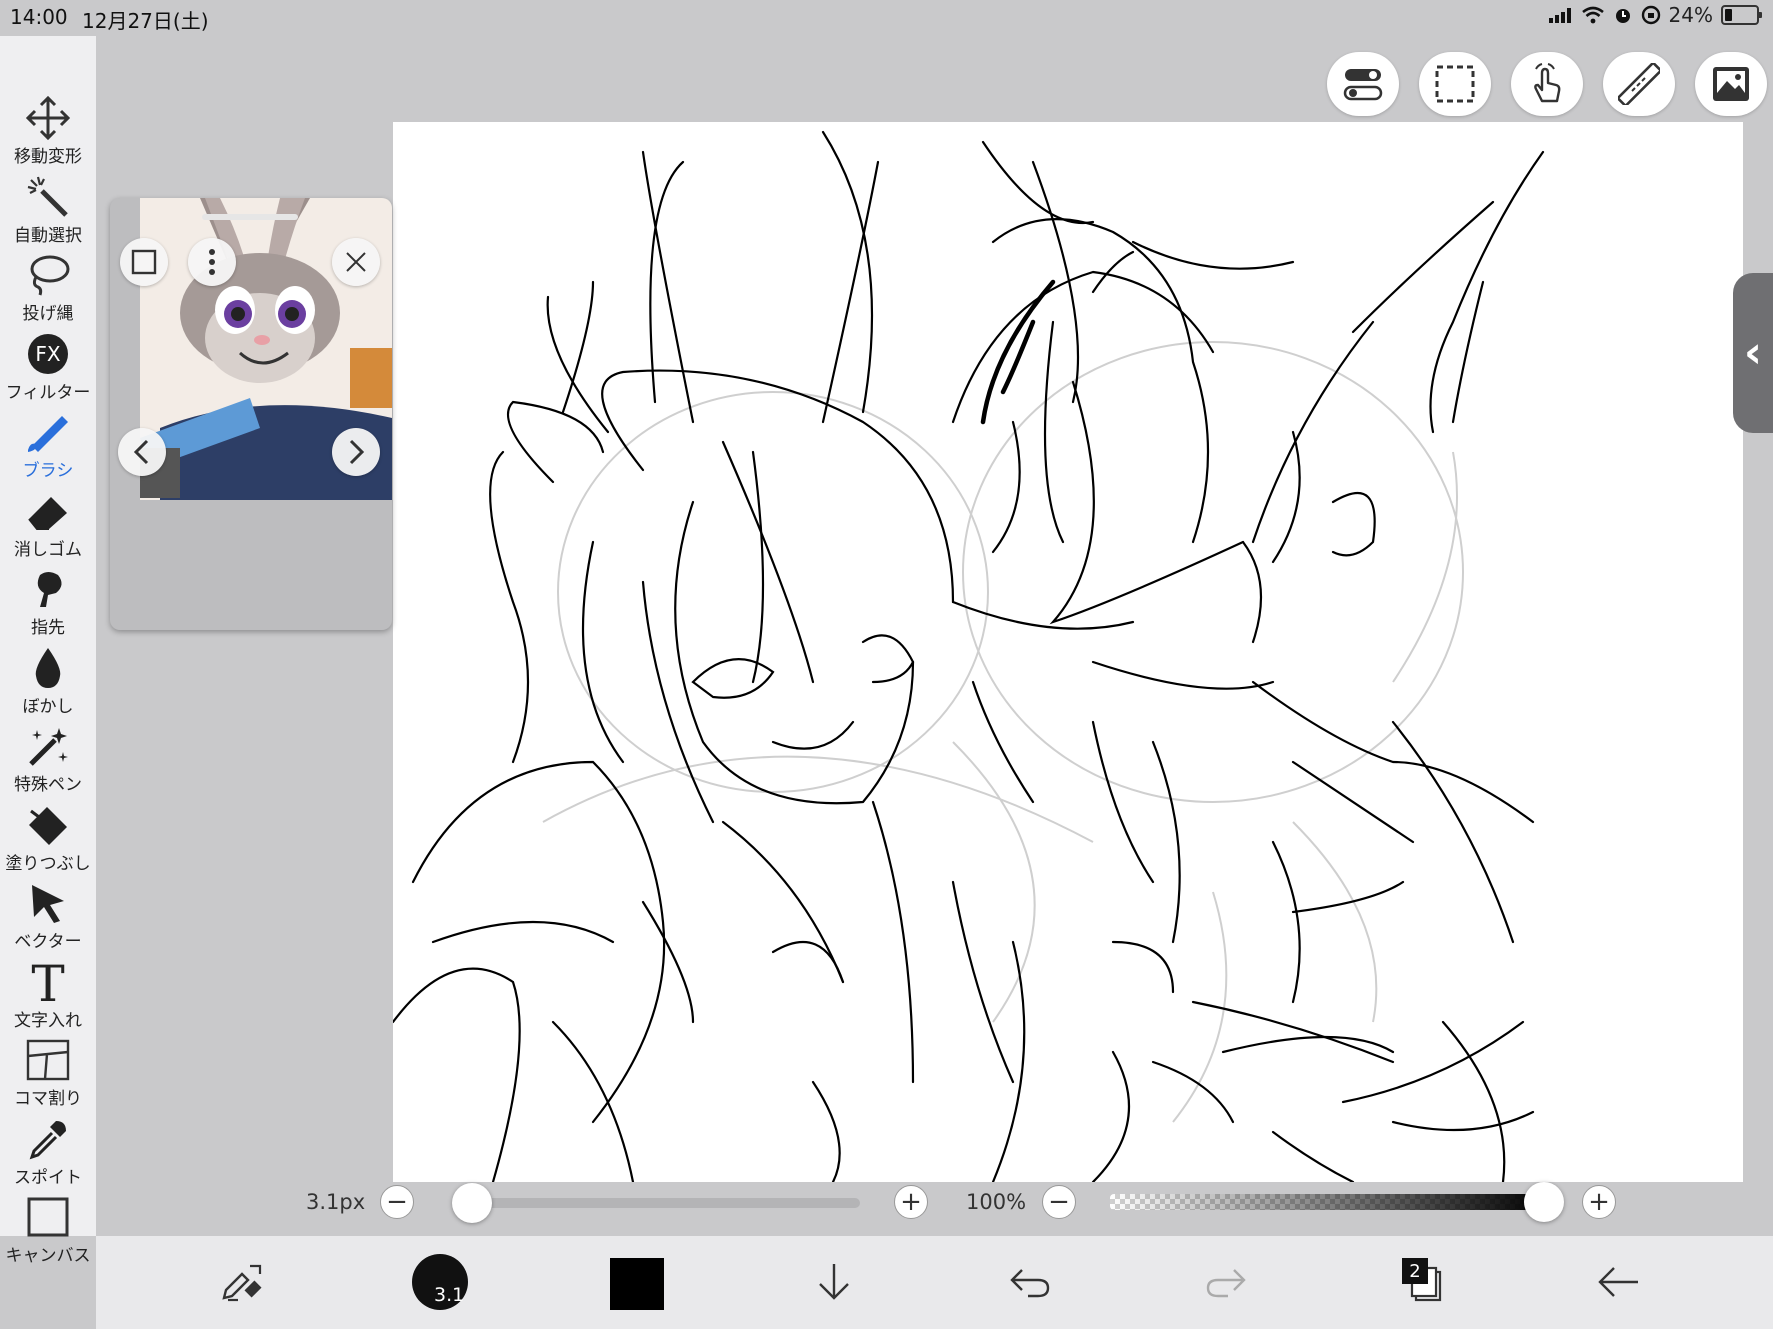 Image resolution: width=1773 pixels, height=1329 pixels. What do you see at coordinates (48, 157) in the screenshot?
I see `tool-label: 移動変形` at bounding box center [48, 157].